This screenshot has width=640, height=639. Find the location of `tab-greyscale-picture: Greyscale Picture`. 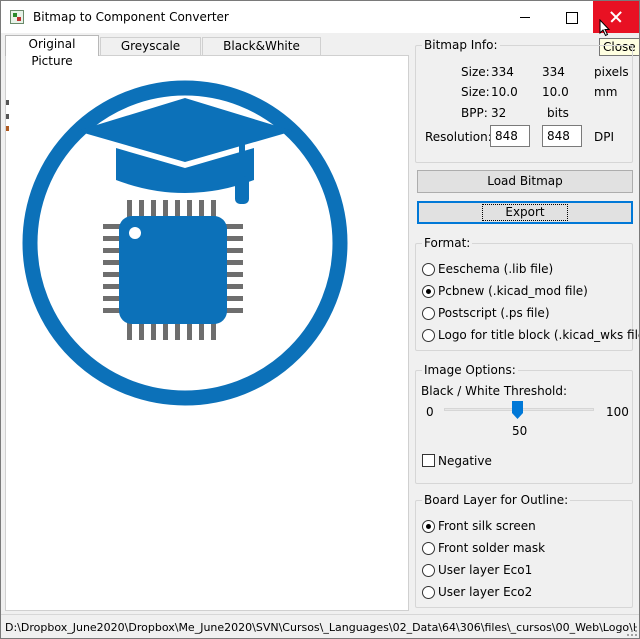

tab-greyscale-picture: Greyscale Picture is located at coordinates (150, 53).